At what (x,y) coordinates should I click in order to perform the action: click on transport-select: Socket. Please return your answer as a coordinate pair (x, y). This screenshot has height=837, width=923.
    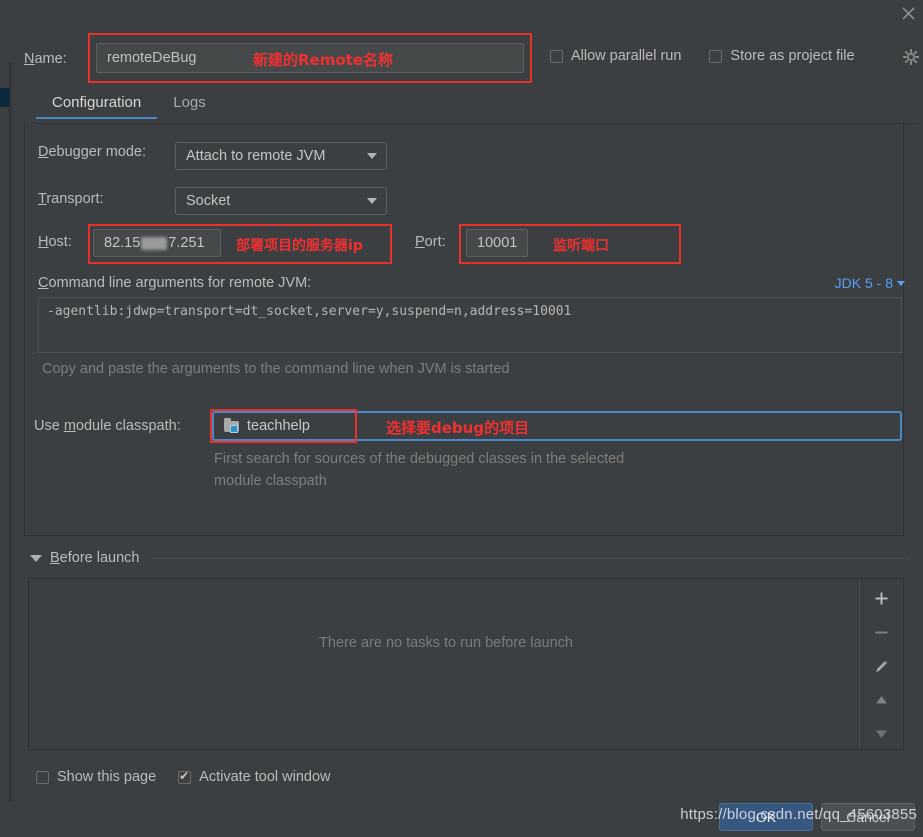
    Looking at the image, I should click on (281, 201).